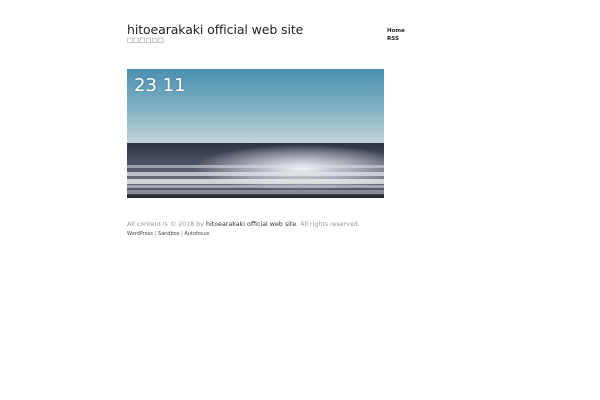 The height and width of the screenshot is (400, 600). I want to click on credit-autofocus-link: Autofocus, so click(196, 234).